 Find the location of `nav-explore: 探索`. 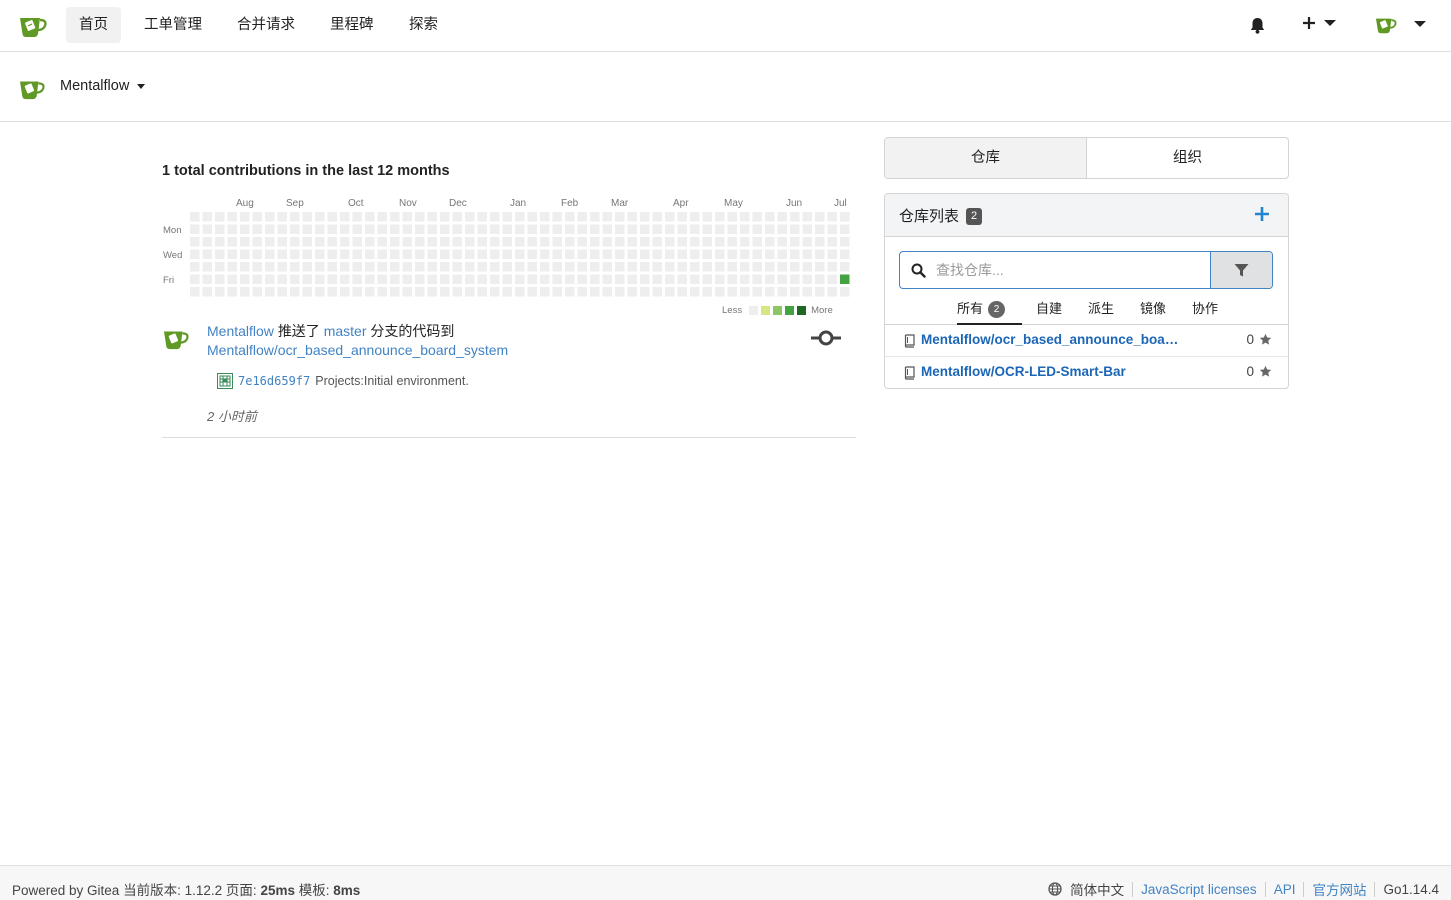

nav-explore: 探索 is located at coordinates (423, 25).